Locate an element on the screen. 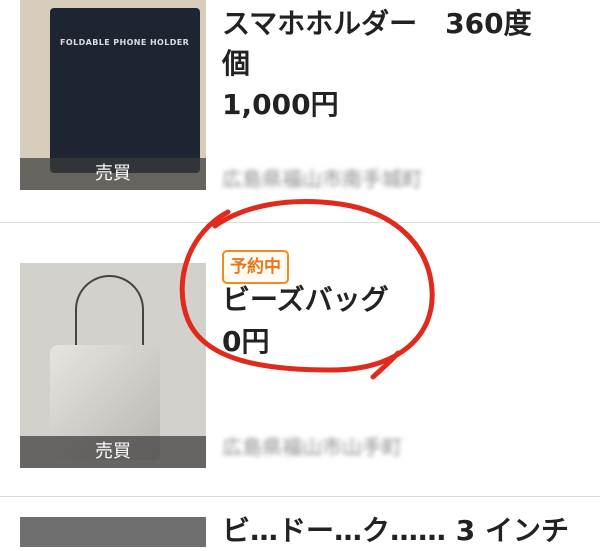 The image size is (600, 551). listing-title: スマホホルダー 360度 is located at coordinates (377, 24).